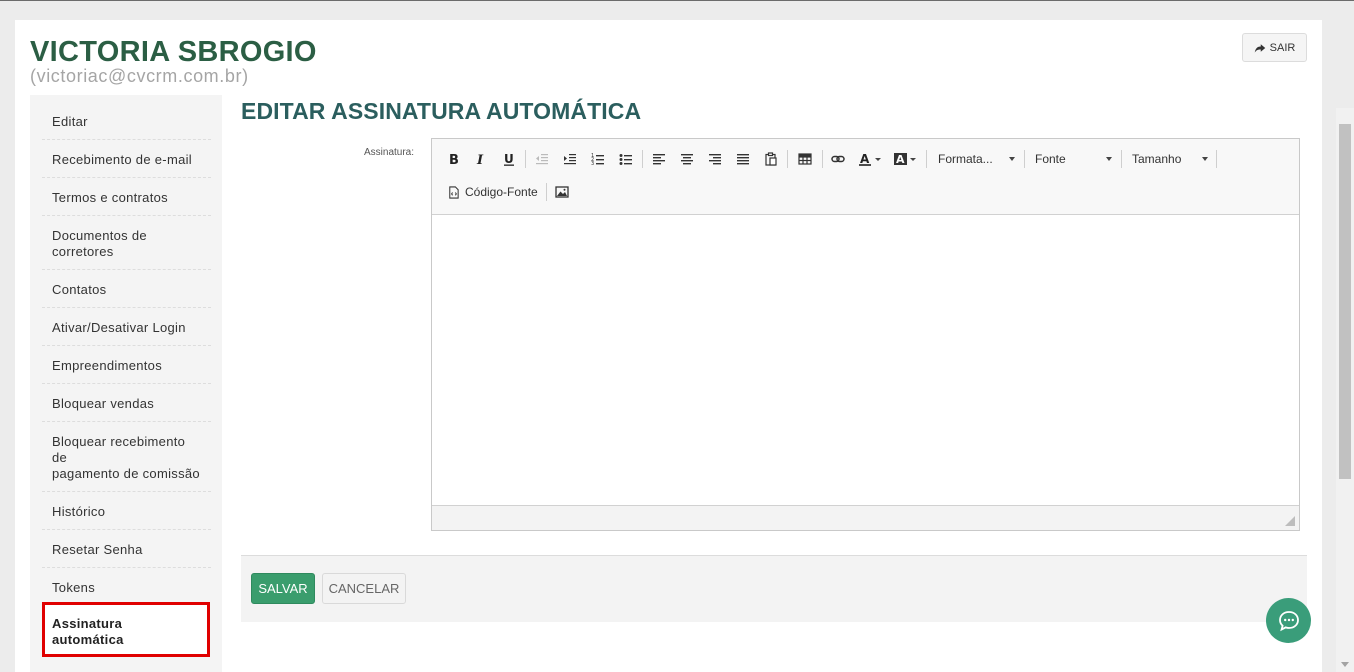 This screenshot has width=1354, height=672. I want to click on logout-button: SAIR, so click(1274, 47).